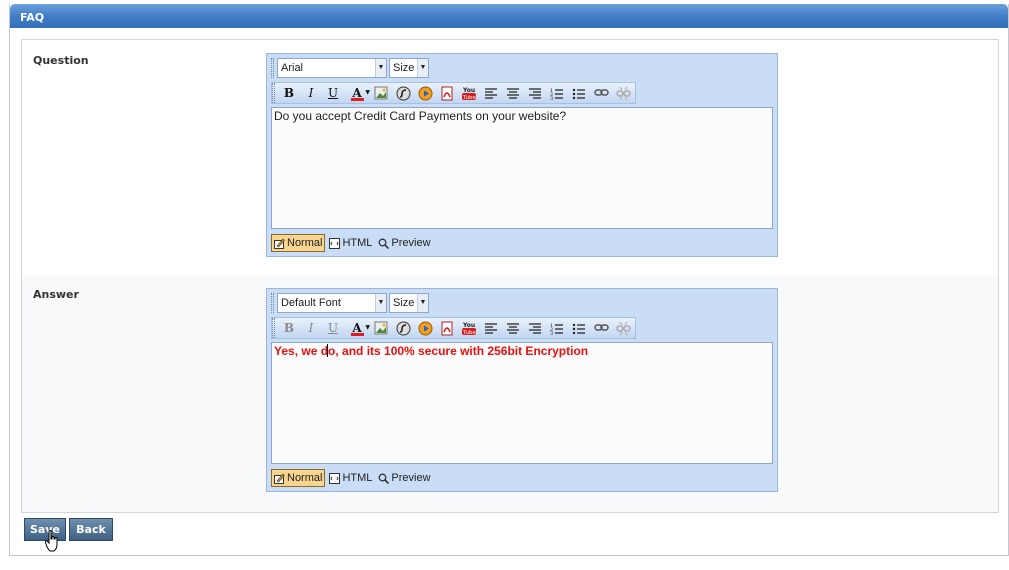 The height and width of the screenshot is (570, 1009). I want to click on question-label: Question, so click(61, 60).